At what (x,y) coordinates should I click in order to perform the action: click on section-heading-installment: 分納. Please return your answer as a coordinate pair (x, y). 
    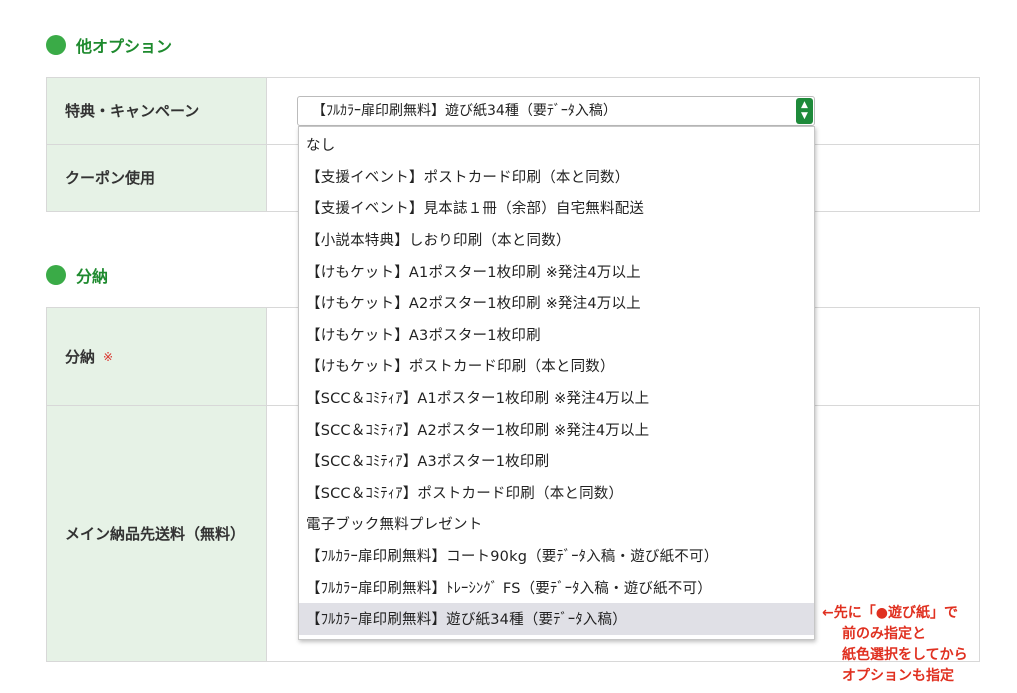
    Looking at the image, I should click on (77, 275).